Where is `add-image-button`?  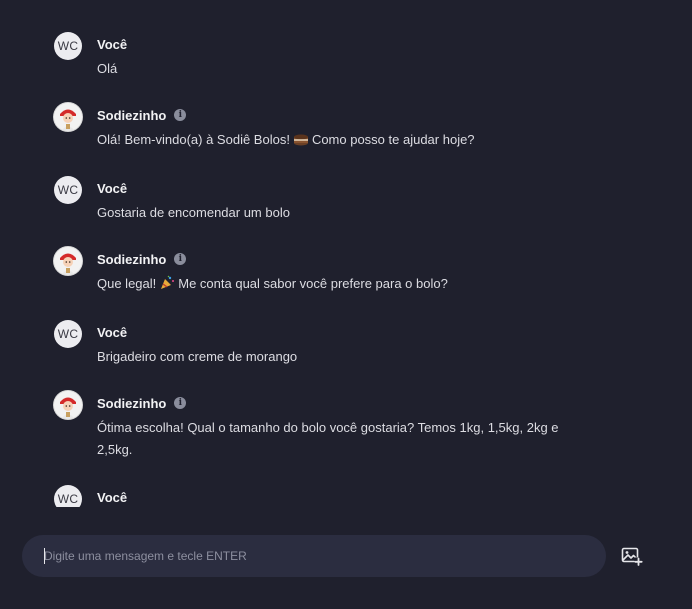
add-image-button is located at coordinates (632, 556).